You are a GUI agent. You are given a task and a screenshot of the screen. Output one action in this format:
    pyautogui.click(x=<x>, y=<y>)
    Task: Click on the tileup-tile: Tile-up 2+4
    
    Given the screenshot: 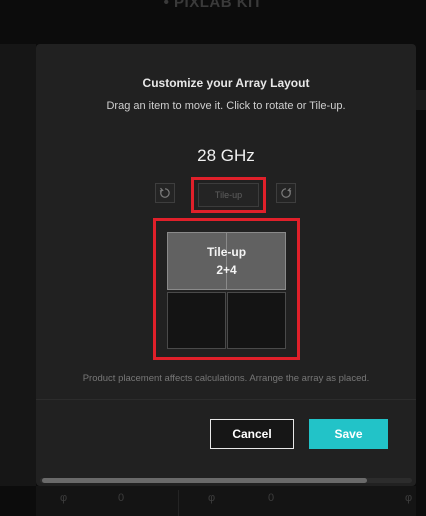 What is the action you would take?
    pyautogui.click(x=226, y=261)
    